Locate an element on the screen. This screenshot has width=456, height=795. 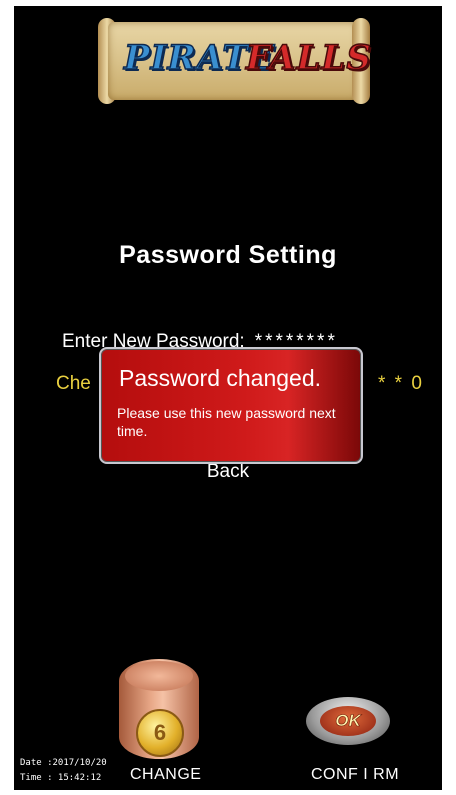
time-stamp: Time : 15:42:12 is located at coordinates (61, 778).